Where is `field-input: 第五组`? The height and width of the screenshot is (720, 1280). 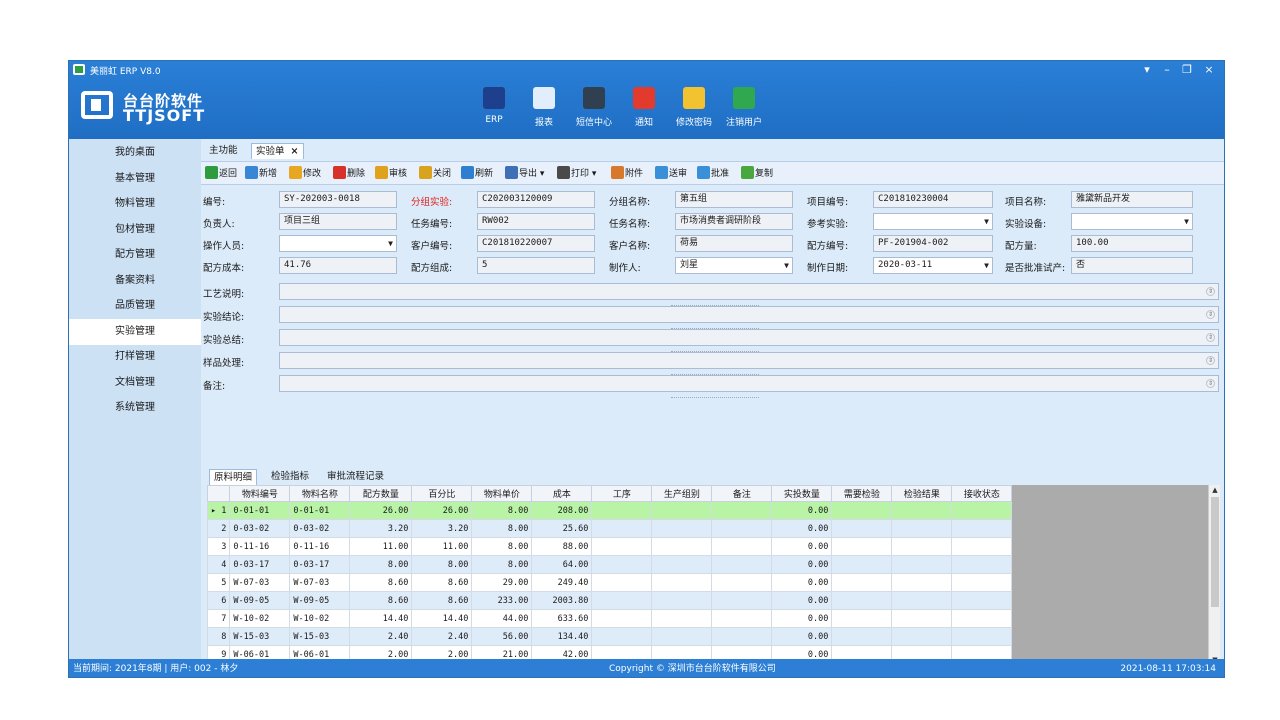
field-input: 第五组 is located at coordinates (734, 199).